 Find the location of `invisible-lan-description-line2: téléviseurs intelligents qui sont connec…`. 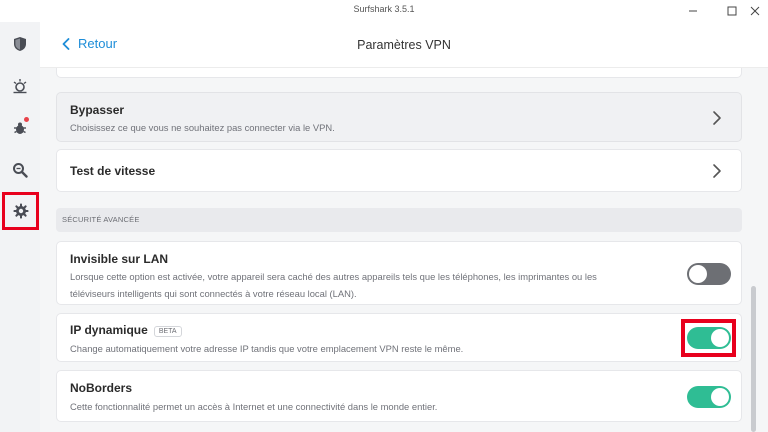

invisible-lan-description-line2: téléviseurs intelligents qui sont connec… is located at coordinates (213, 293).